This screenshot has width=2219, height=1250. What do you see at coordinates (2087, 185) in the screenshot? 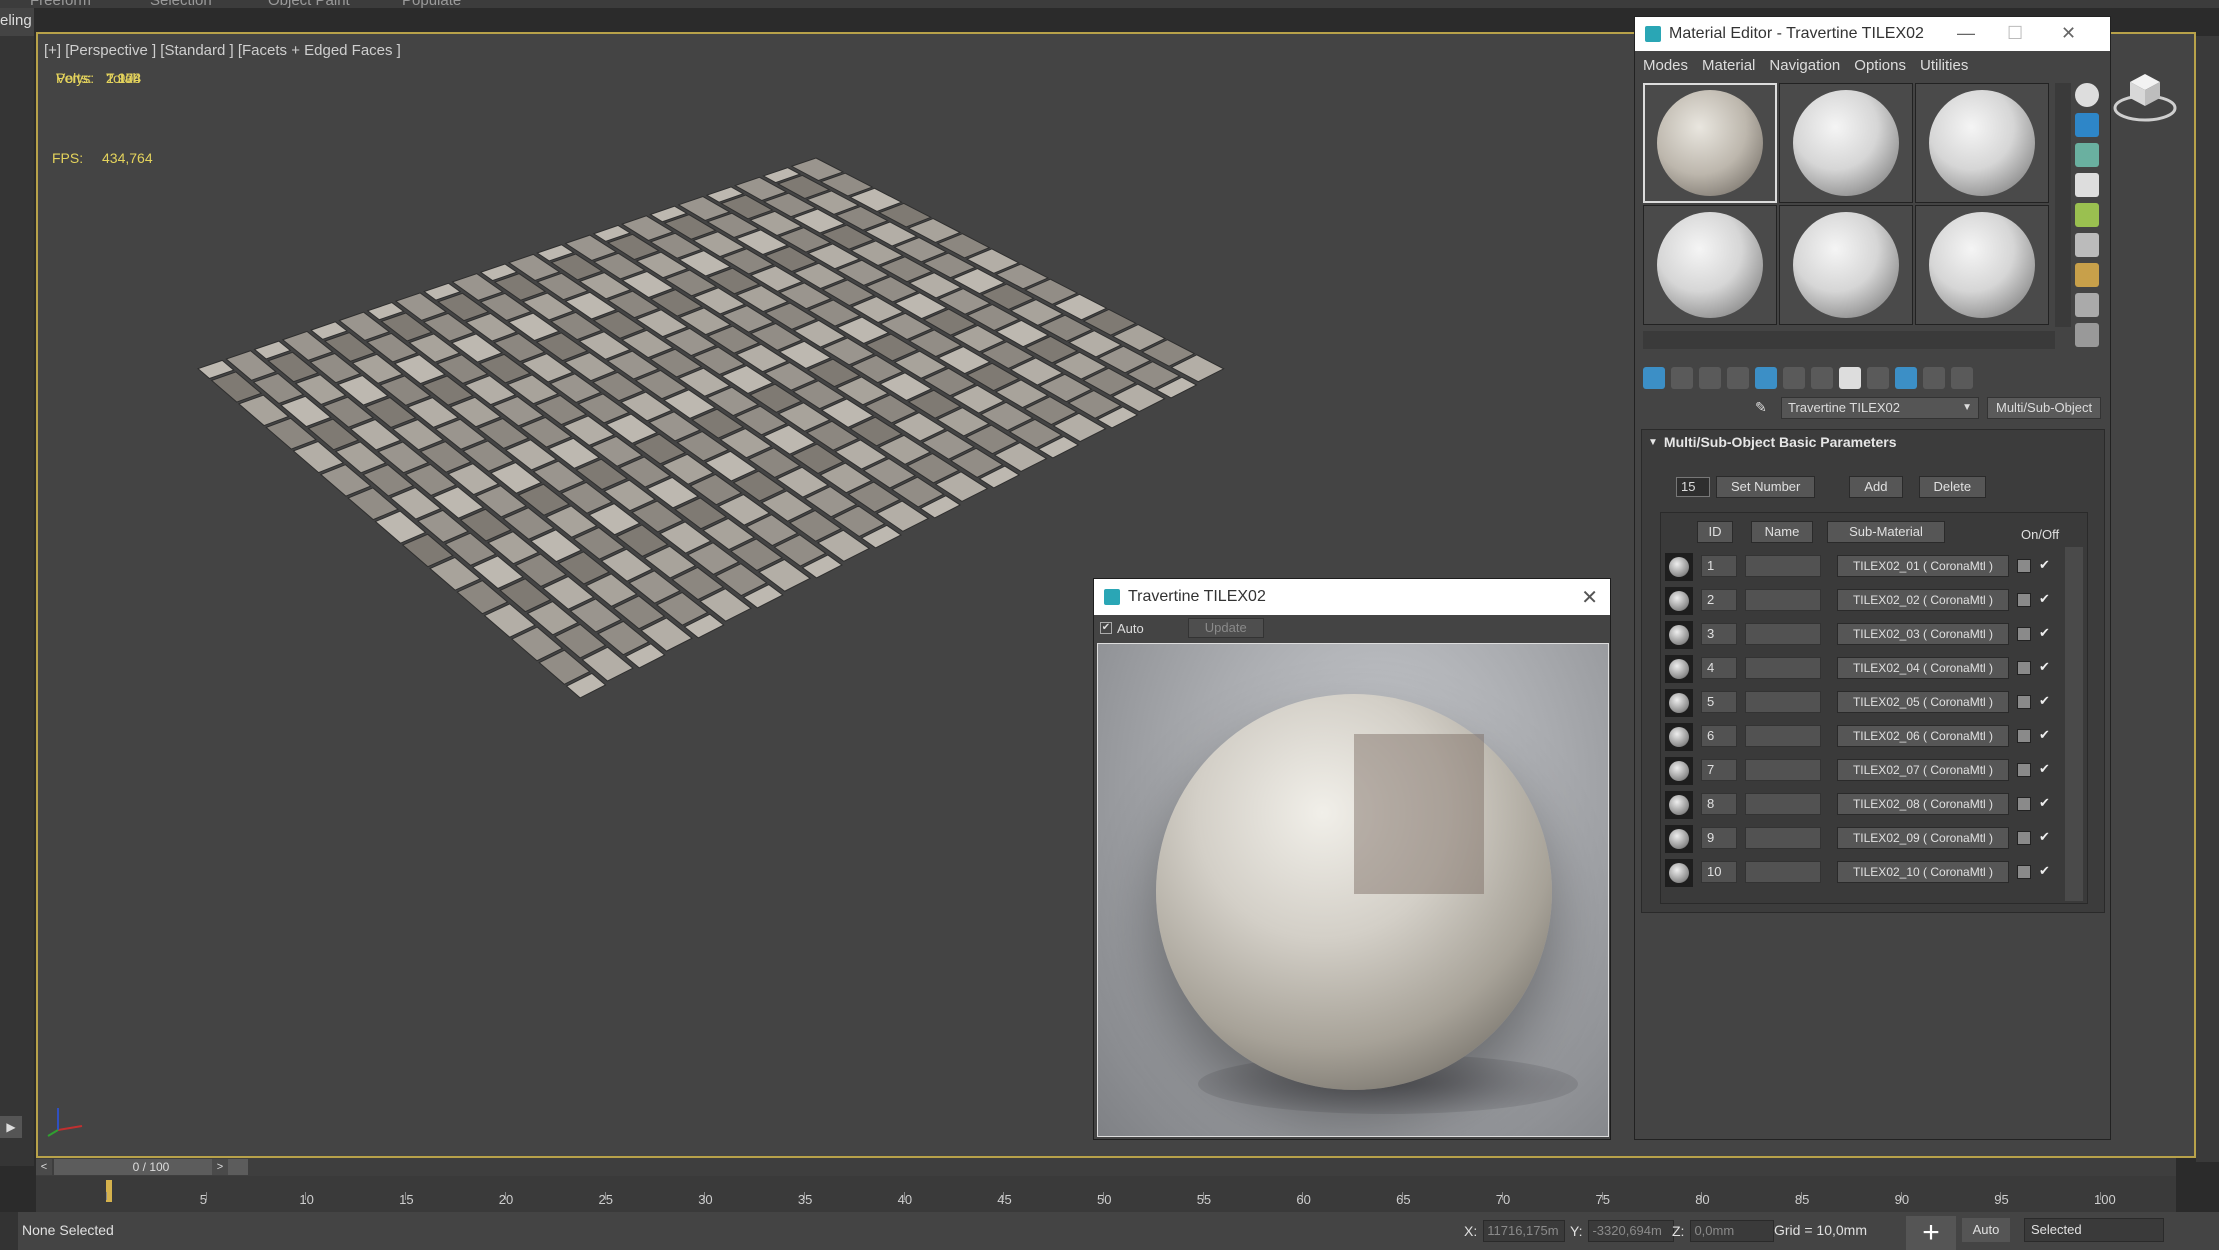
I see `sample-uv-icon` at bounding box center [2087, 185].